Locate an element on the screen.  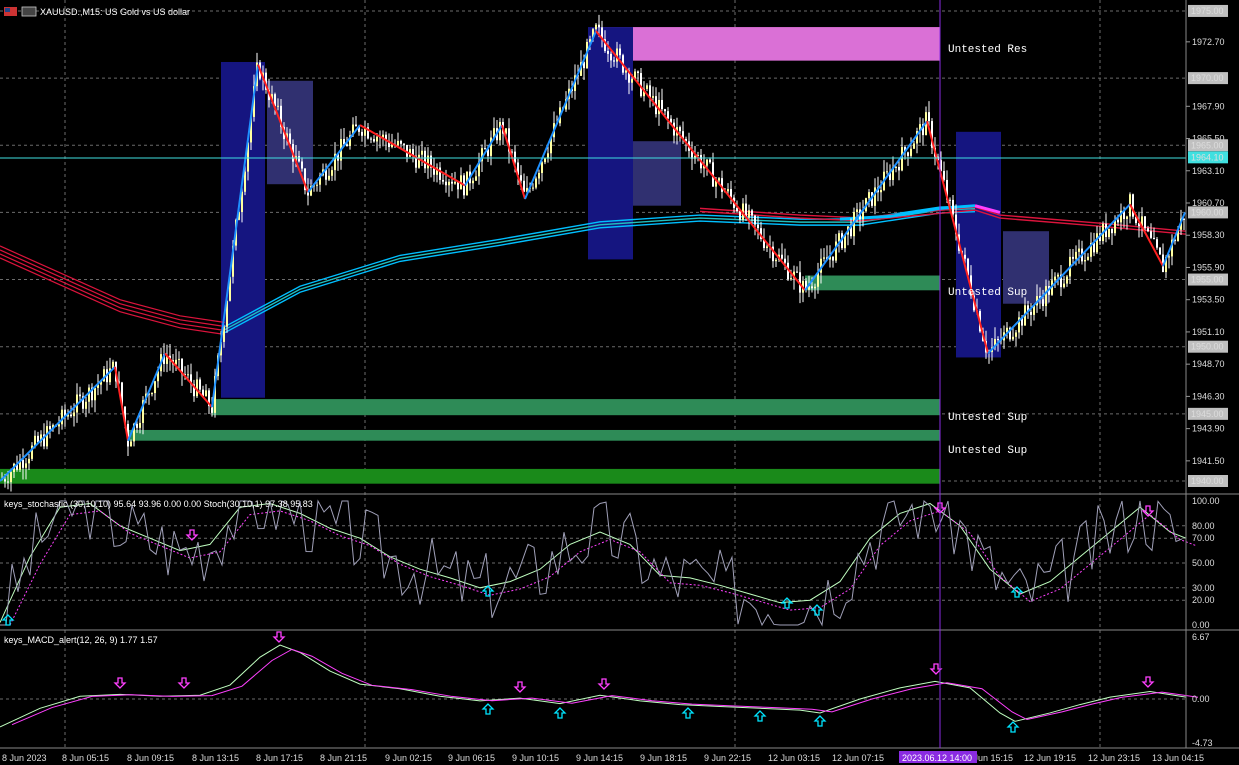
time-cursor-label: 2023.06.12 14:00 is located at coordinates (937, 758).